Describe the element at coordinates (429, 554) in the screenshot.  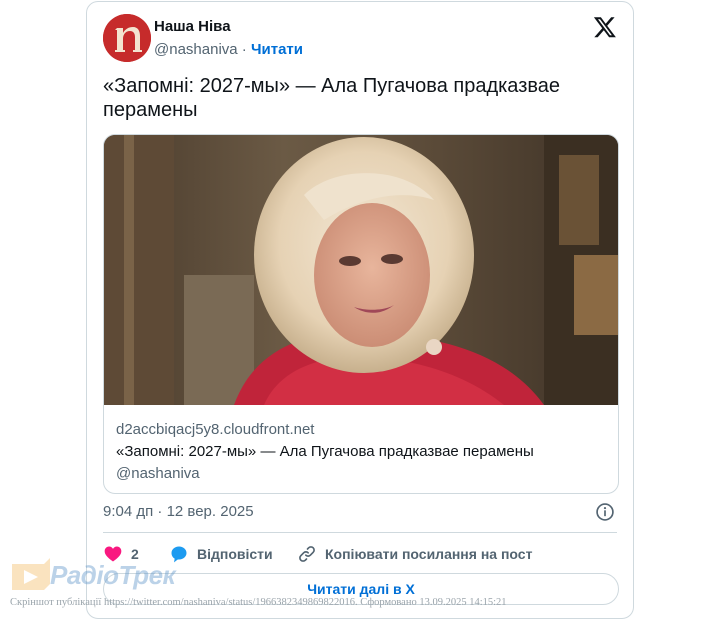
I see `copy-link-label: Копіювати посилання на пост` at that location.